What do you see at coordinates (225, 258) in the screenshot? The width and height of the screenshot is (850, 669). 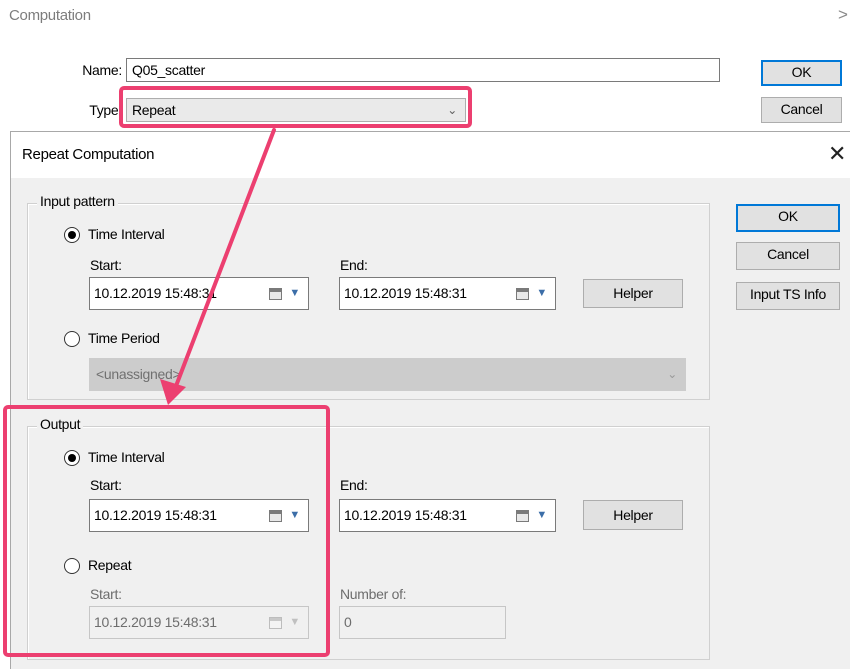 I see `annotation-arrow-line` at bounding box center [225, 258].